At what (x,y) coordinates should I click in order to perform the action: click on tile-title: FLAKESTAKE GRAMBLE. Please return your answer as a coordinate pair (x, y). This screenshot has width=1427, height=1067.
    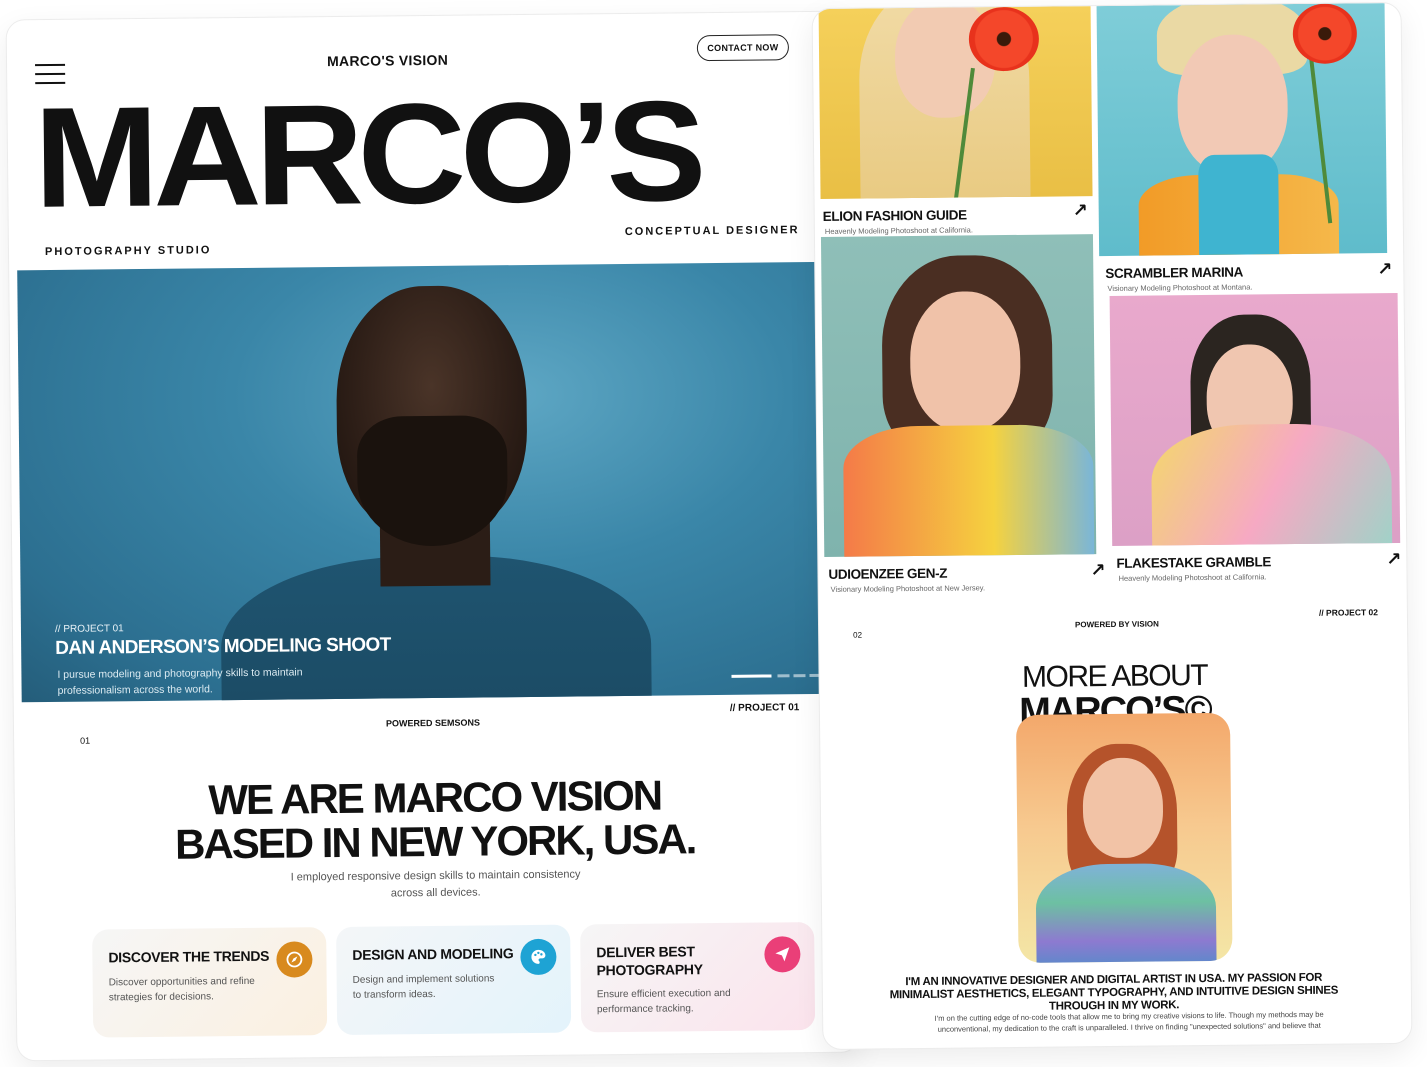
    Looking at the image, I should click on (1193, 562).